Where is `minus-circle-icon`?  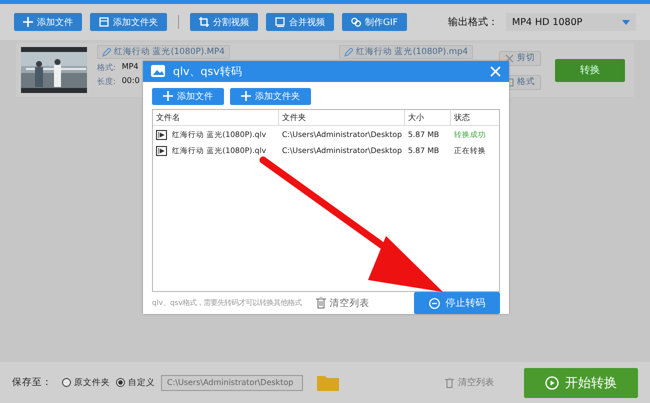 minus-circle-icon is located at coordinates (434, 303).